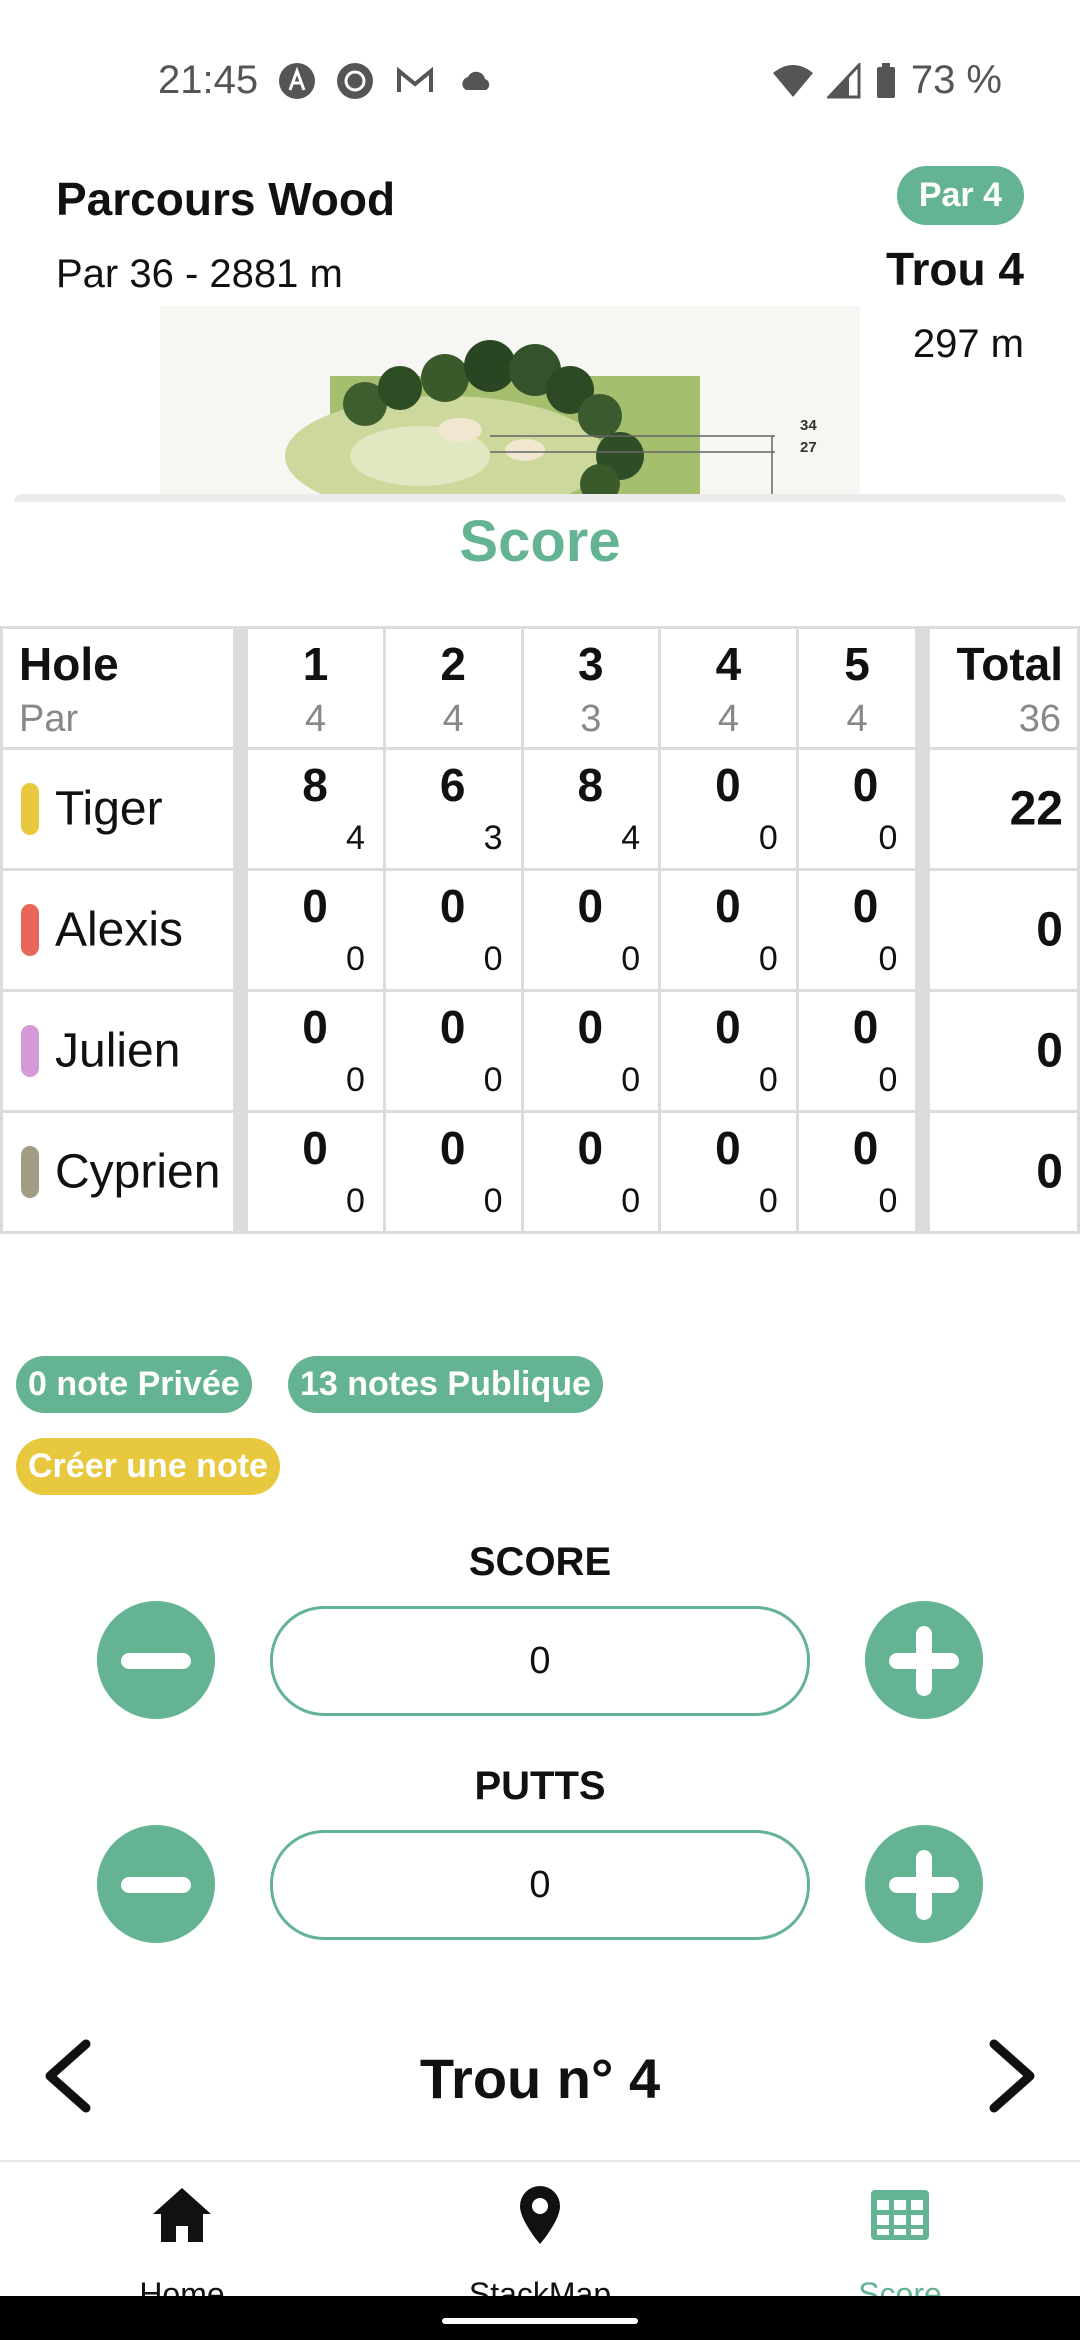 The width and height of the screenshot is (1080, 2340). What do you see at coordinates (148, 1466) in the screenshot?
I see `create-note-button: Créer une note` at bounding box center [148, 1466].